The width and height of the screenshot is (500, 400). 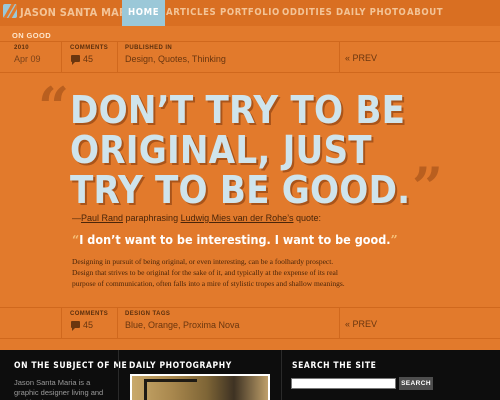 What do you see at coordinates (152, 218) in the screenshot?
I see `attribution-middle: paraphrasing` at bounding box center [152, 218].